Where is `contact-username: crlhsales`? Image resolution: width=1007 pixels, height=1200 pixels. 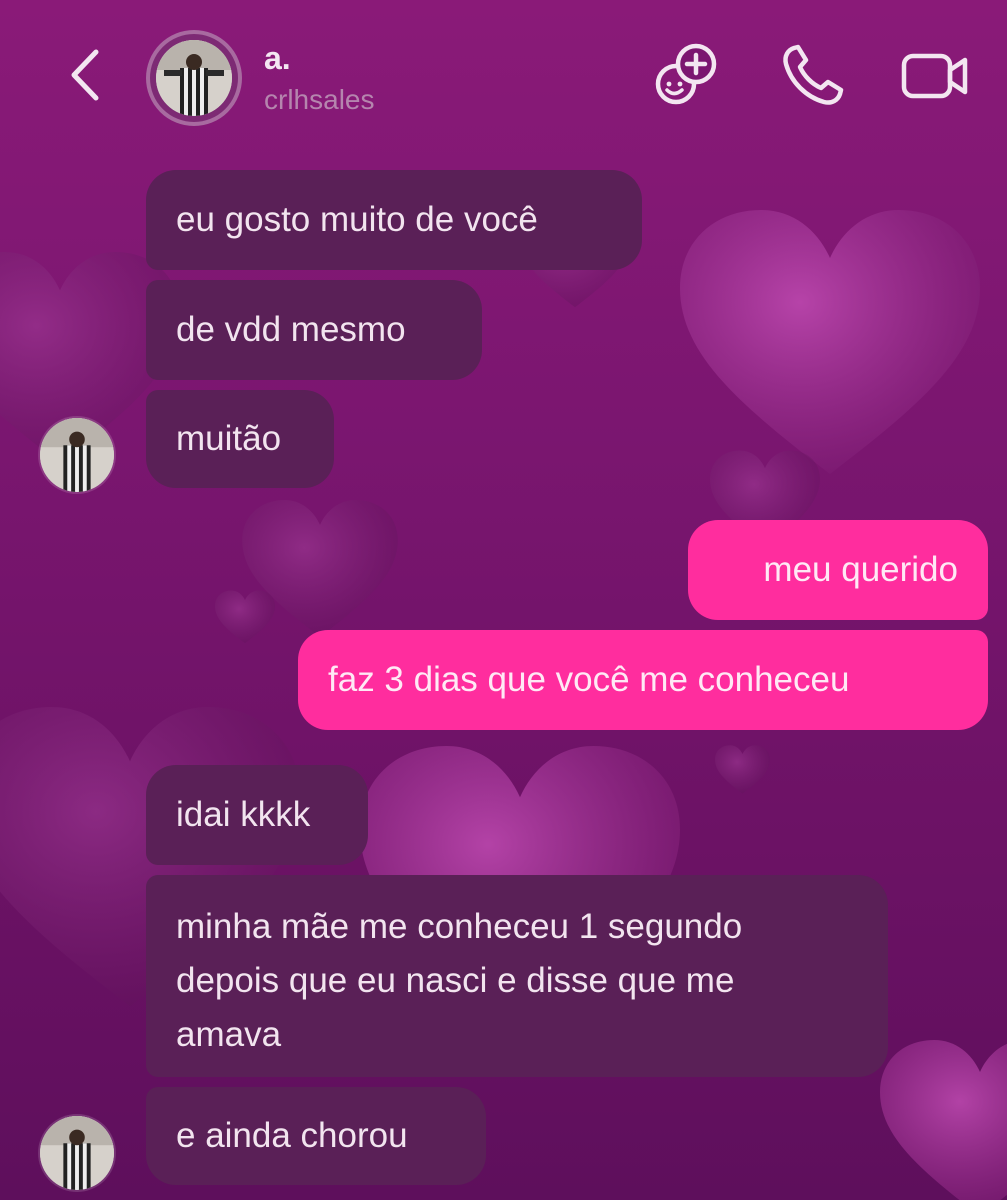
contact-username: crlhsales is located at coordinates (319, 100).